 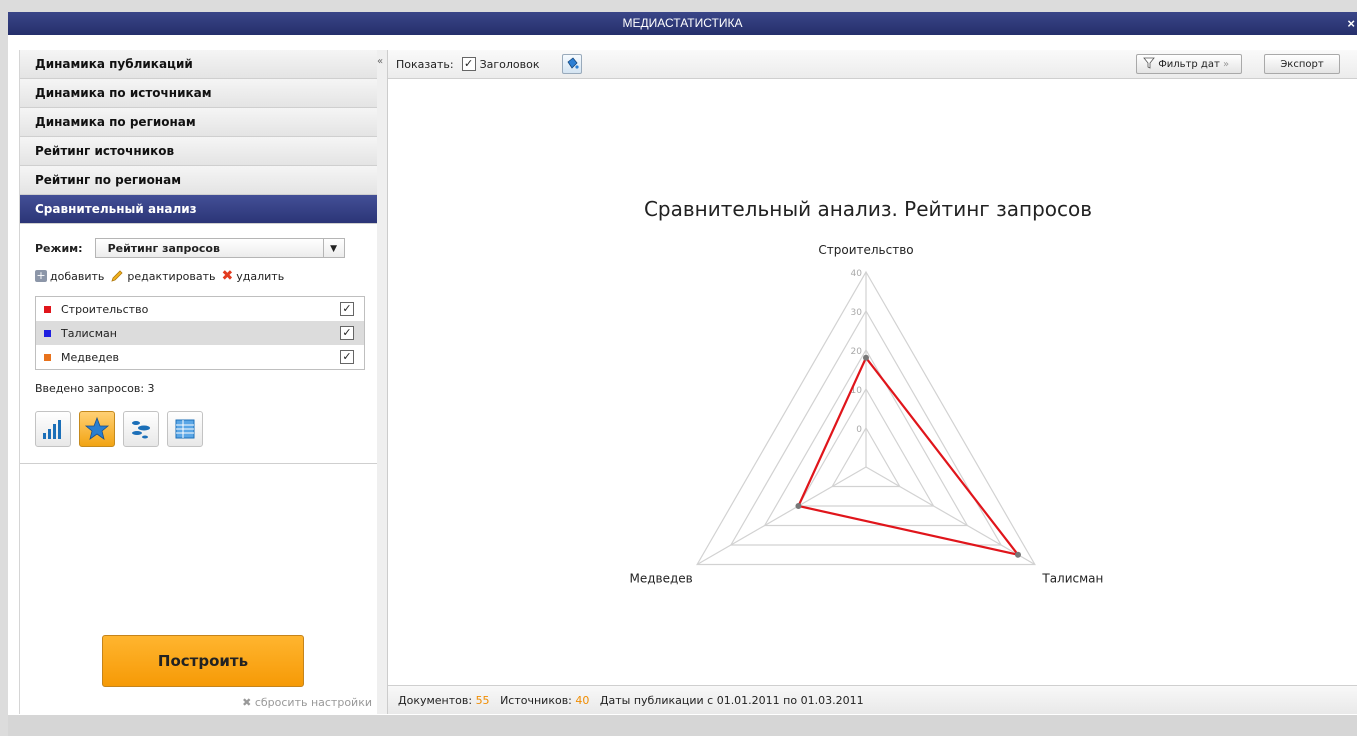 I want to click on documents-count: 55, so click(x=482, y=700).